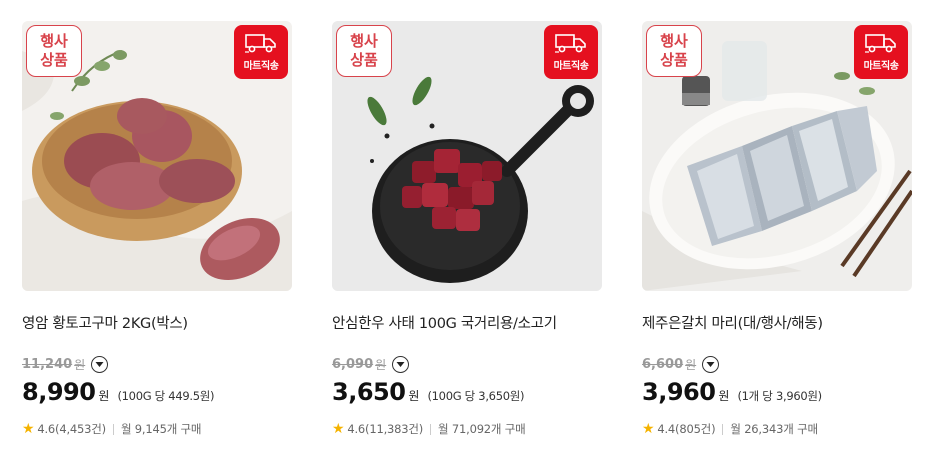 The height and width of the screenshot is (471, 930). What do you see at coordinates (166, 396) in the screenshot?
I see `unit-price: (100G 당 449.5원)` at bounding box center [166, 396].